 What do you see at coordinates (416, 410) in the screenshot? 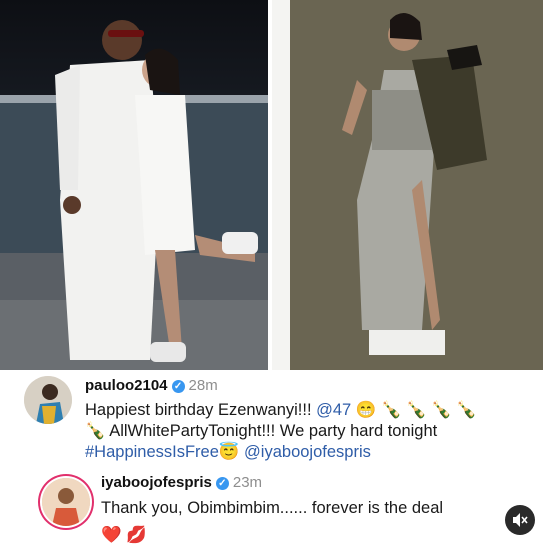
I see `emoji-group: 😁 🍾 🍾 🍾 🍾` at bounding box center [416, 410].